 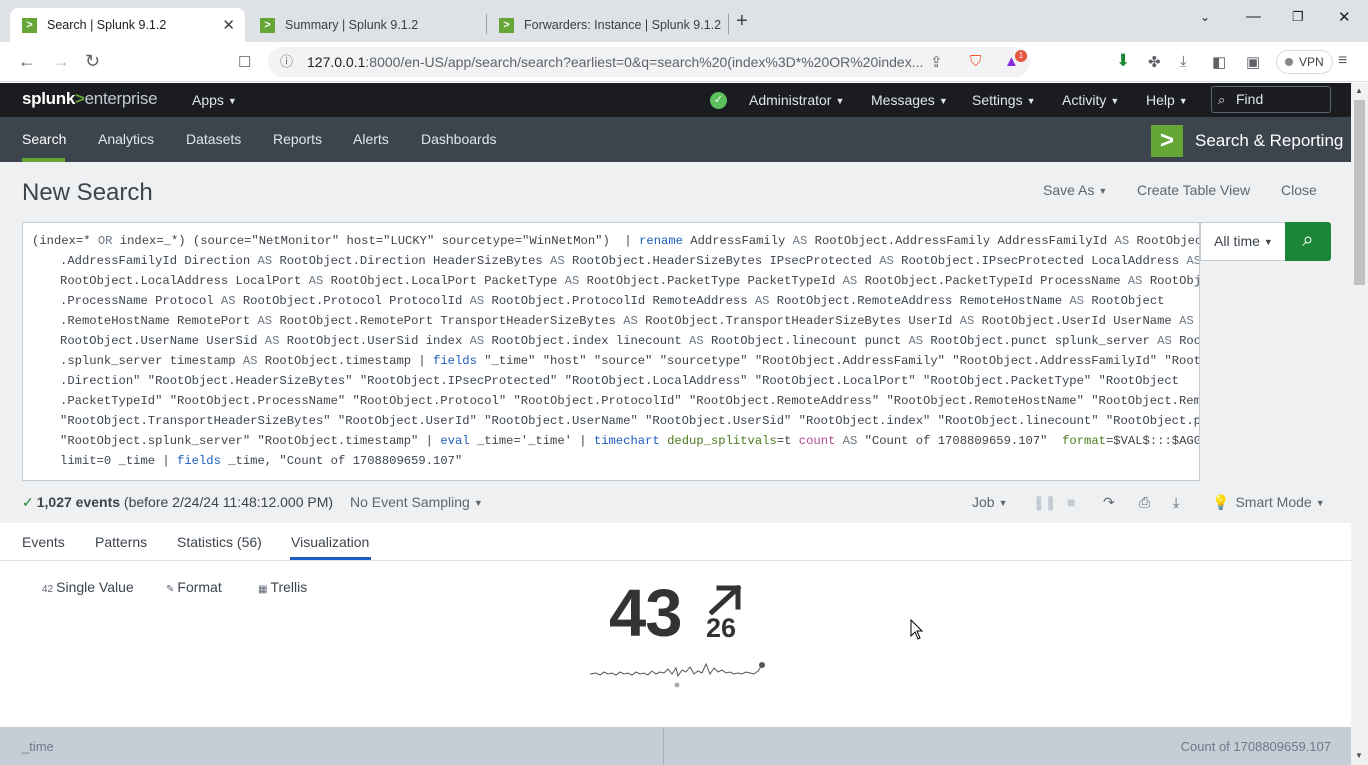 What do you see at coordinates (623, 25) in the screenshot?
I see `tab-title: Forwarders: Instance | Splunk 9.1.2` at bounding box center [623, 25].